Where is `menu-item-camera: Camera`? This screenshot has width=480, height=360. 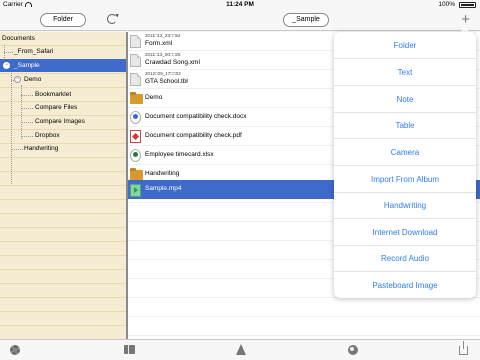 menu-item-camera: Camera is located at coordinates (405, 152).